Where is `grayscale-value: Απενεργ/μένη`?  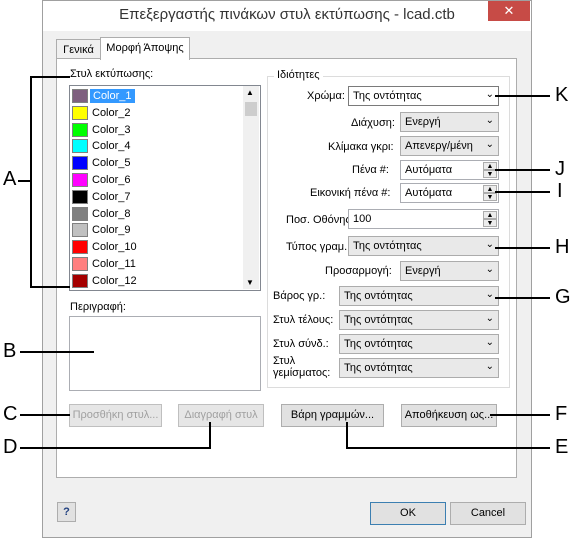 grayscale-value: Απενεργ/μένη is located at coordinates (439, 146).